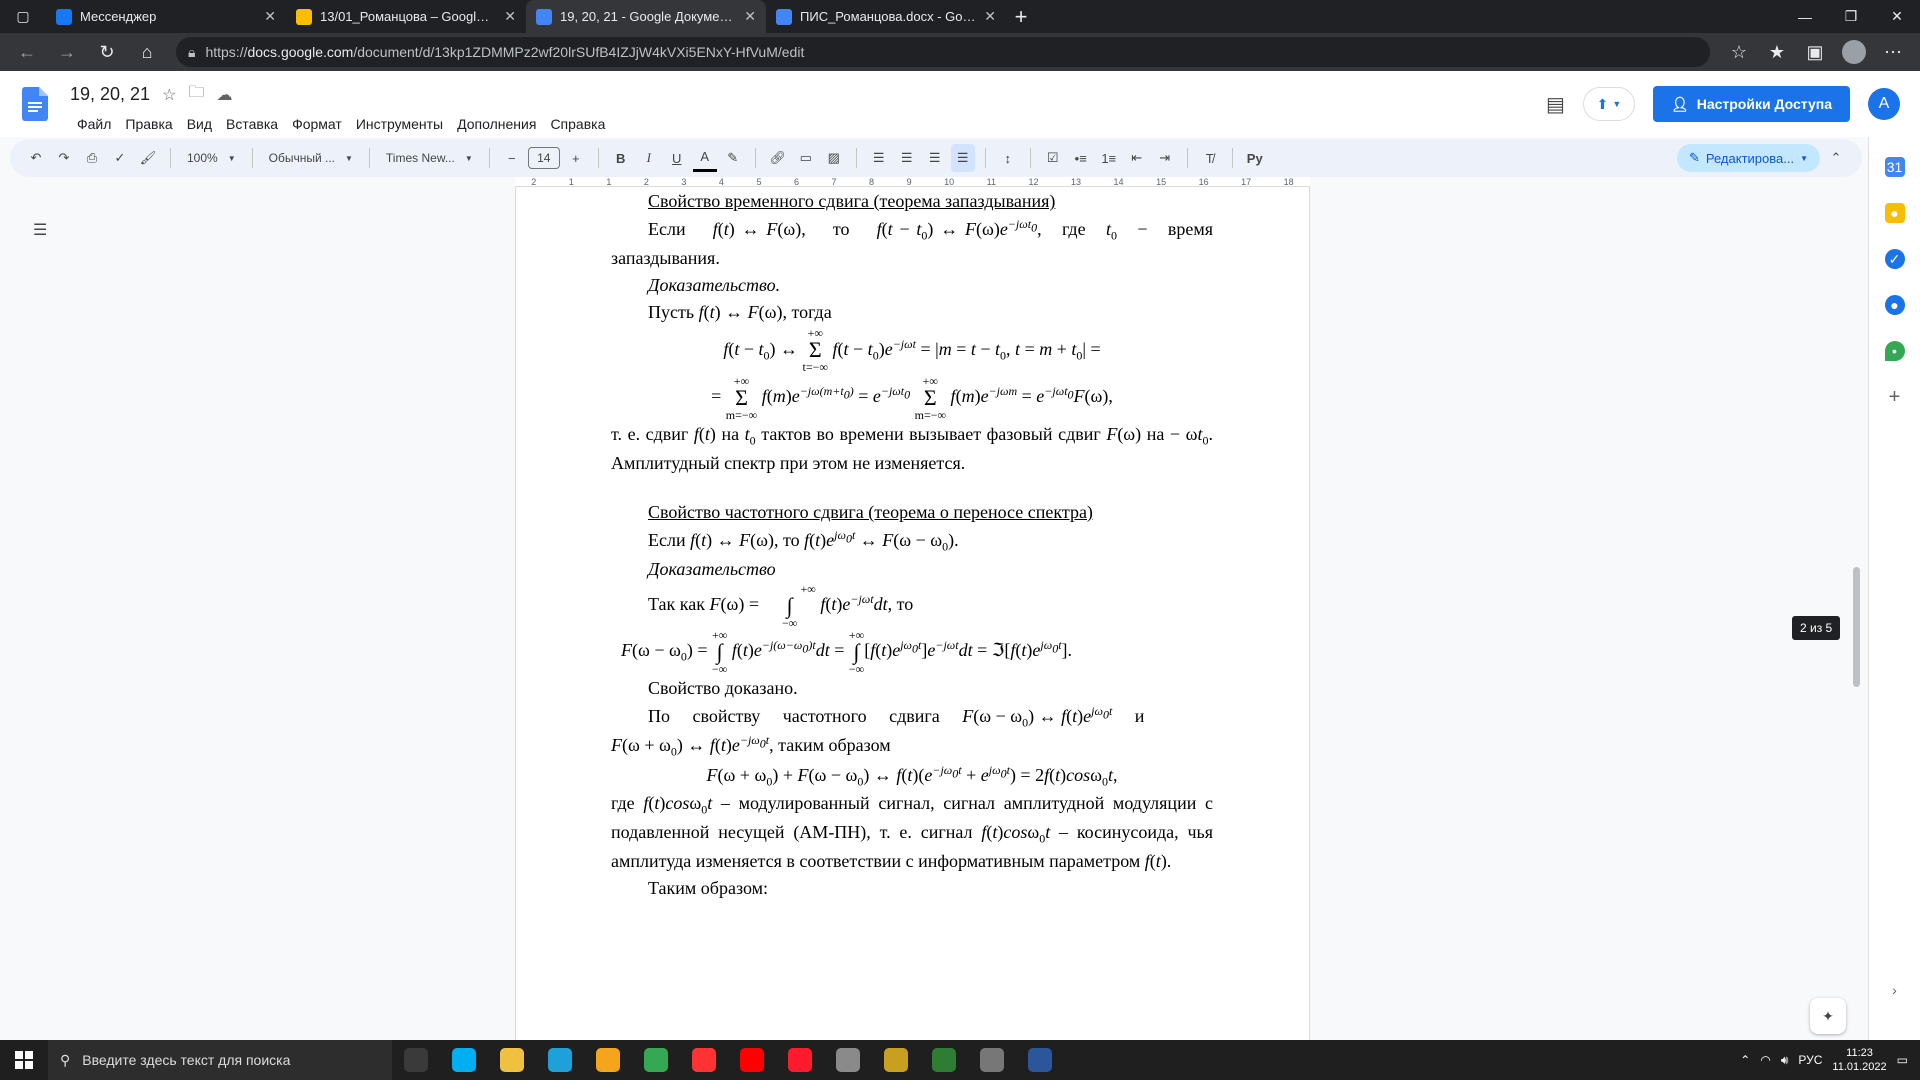 Image resolution: width=1920 pixels, height=1080 pixels. What do you see at coordinates (543, 158) in the screenshot?
I see `font-size-input: 14` at bounding box center [543, 158].